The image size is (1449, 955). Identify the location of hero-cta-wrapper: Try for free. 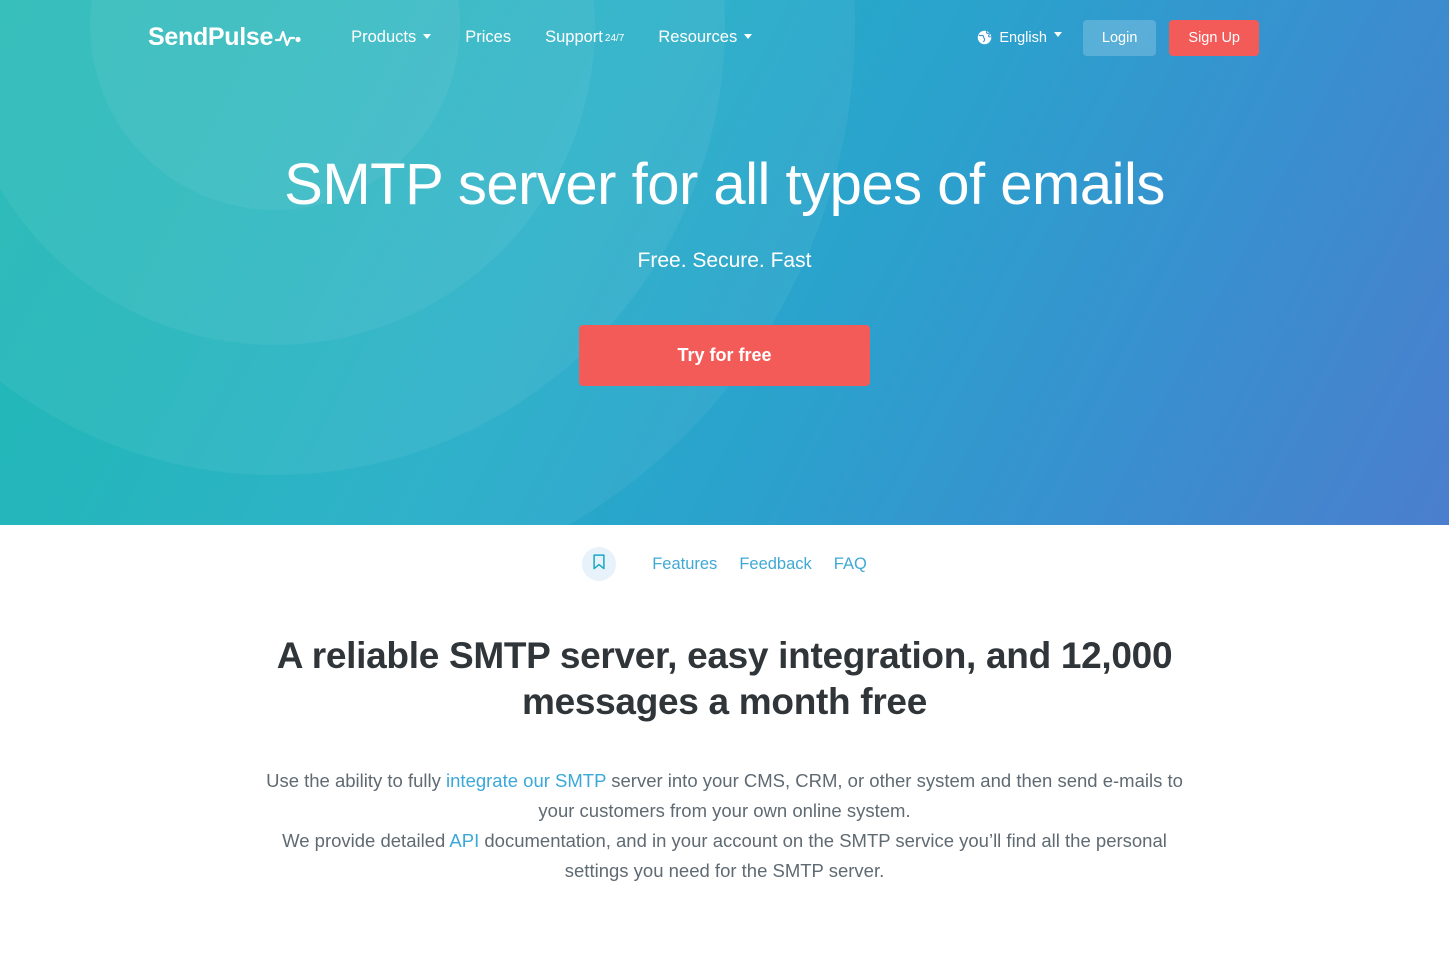
(724, 355).